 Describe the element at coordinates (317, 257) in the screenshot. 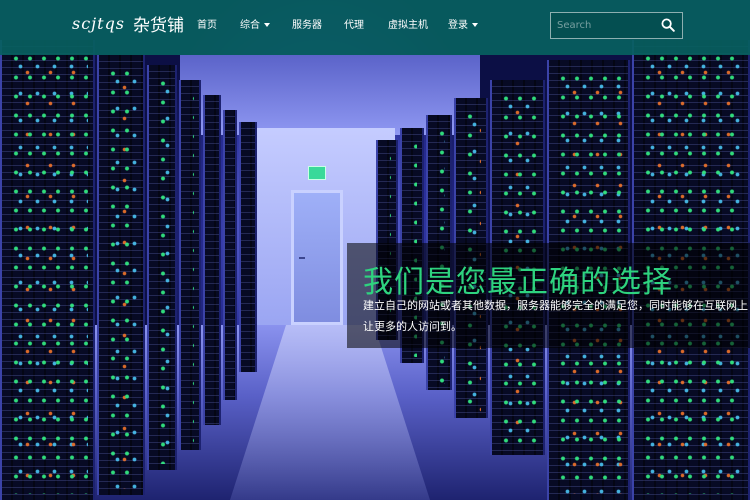

I see `door` at that location.